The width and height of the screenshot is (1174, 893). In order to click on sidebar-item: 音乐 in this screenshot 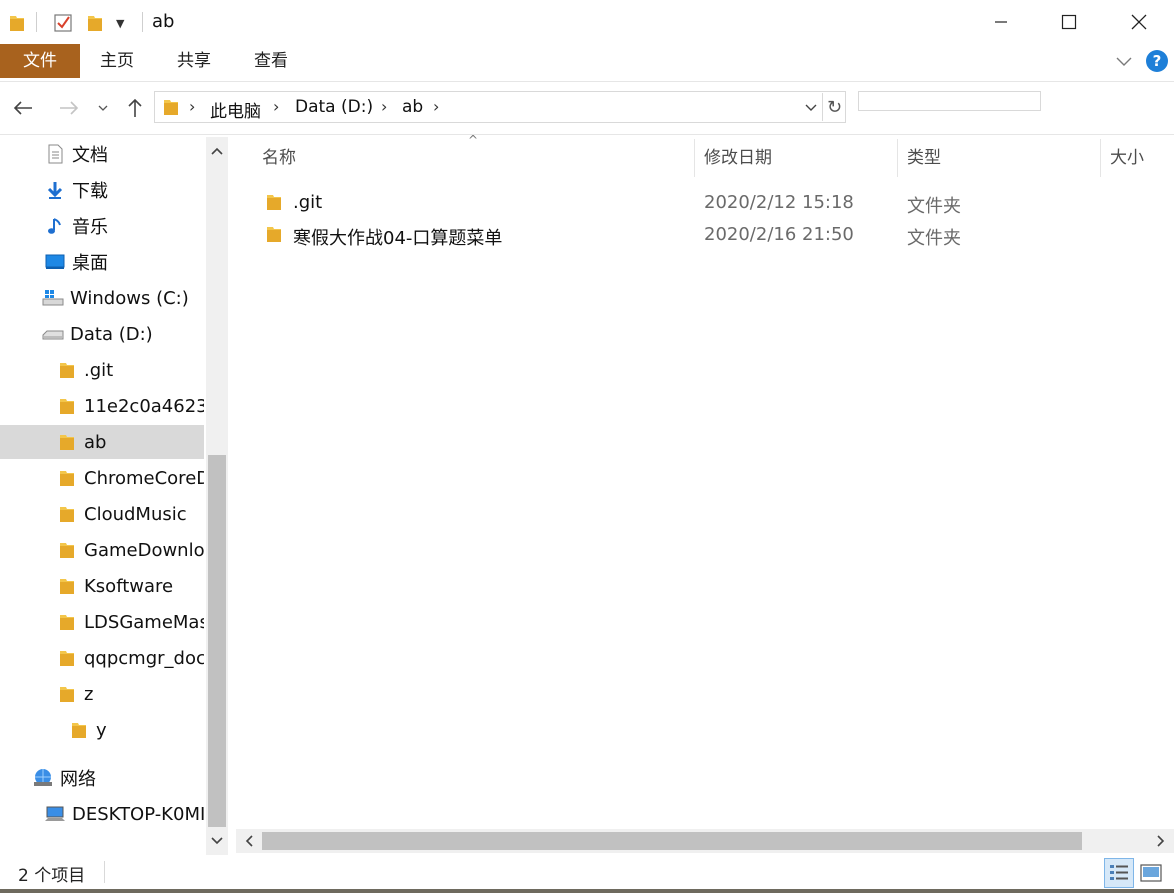, I will do `click(102, 226)`.